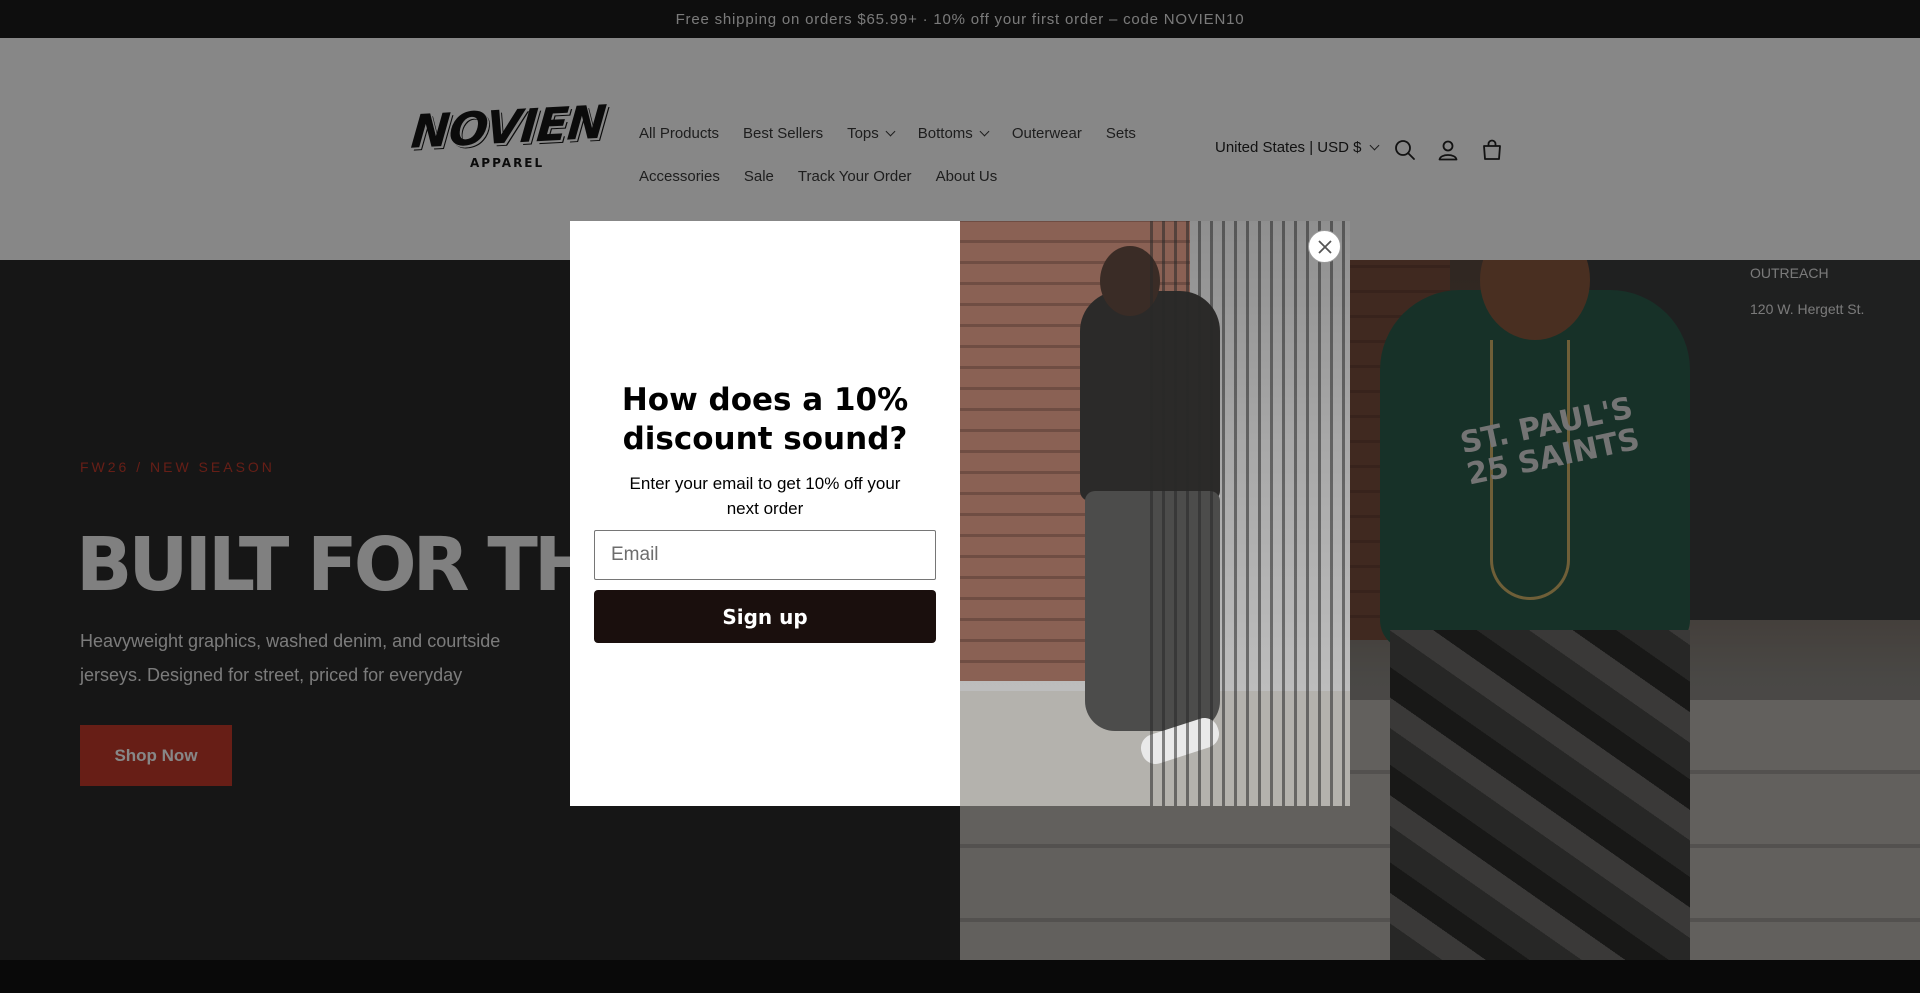 The height and width of the screenshot is (993, 1920). I want to click on popup-image, so click(1155, 513).